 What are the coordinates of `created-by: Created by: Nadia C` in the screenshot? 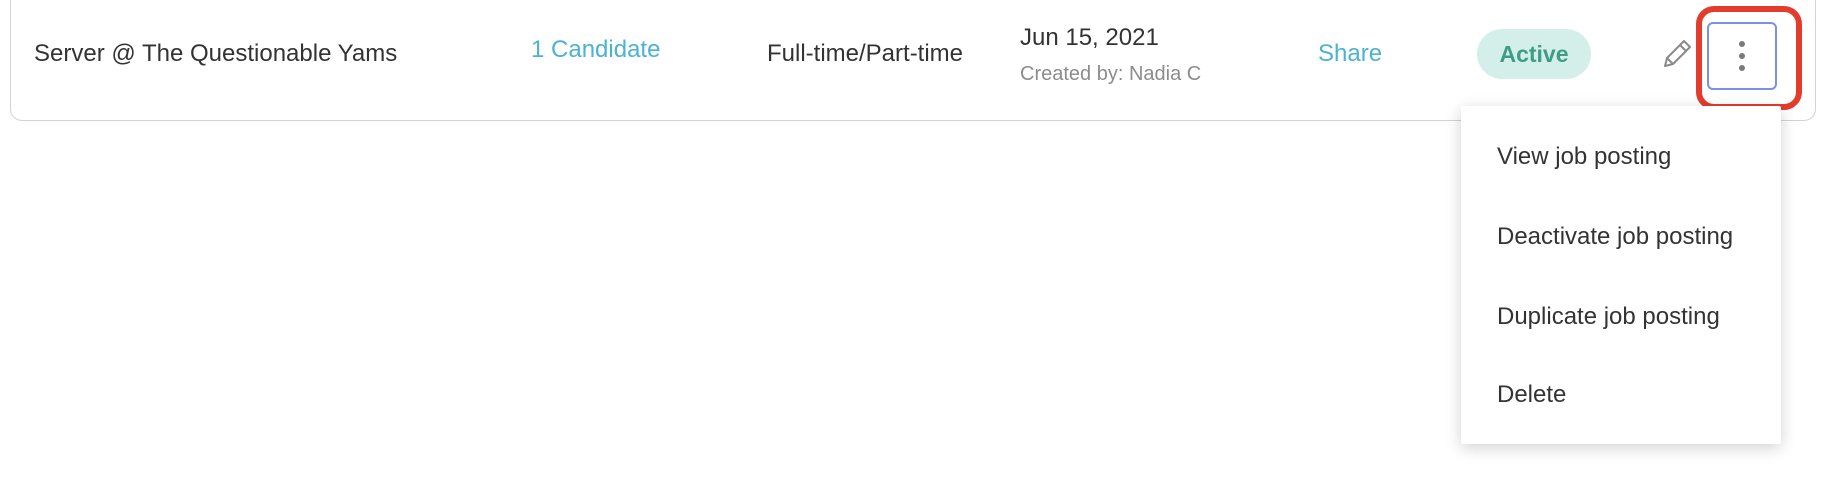 It's located at (1111, 74).